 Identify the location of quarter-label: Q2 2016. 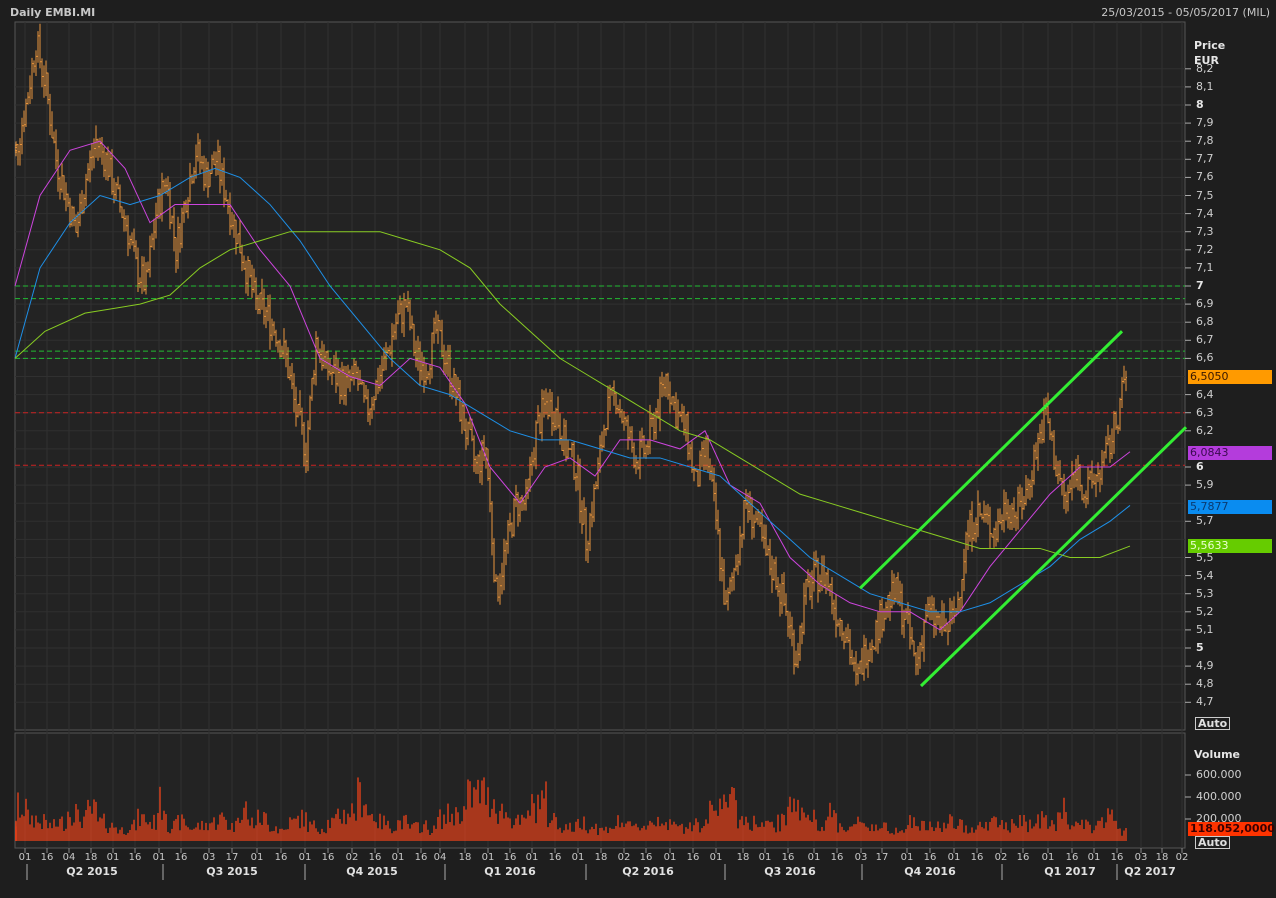
(648, 871).